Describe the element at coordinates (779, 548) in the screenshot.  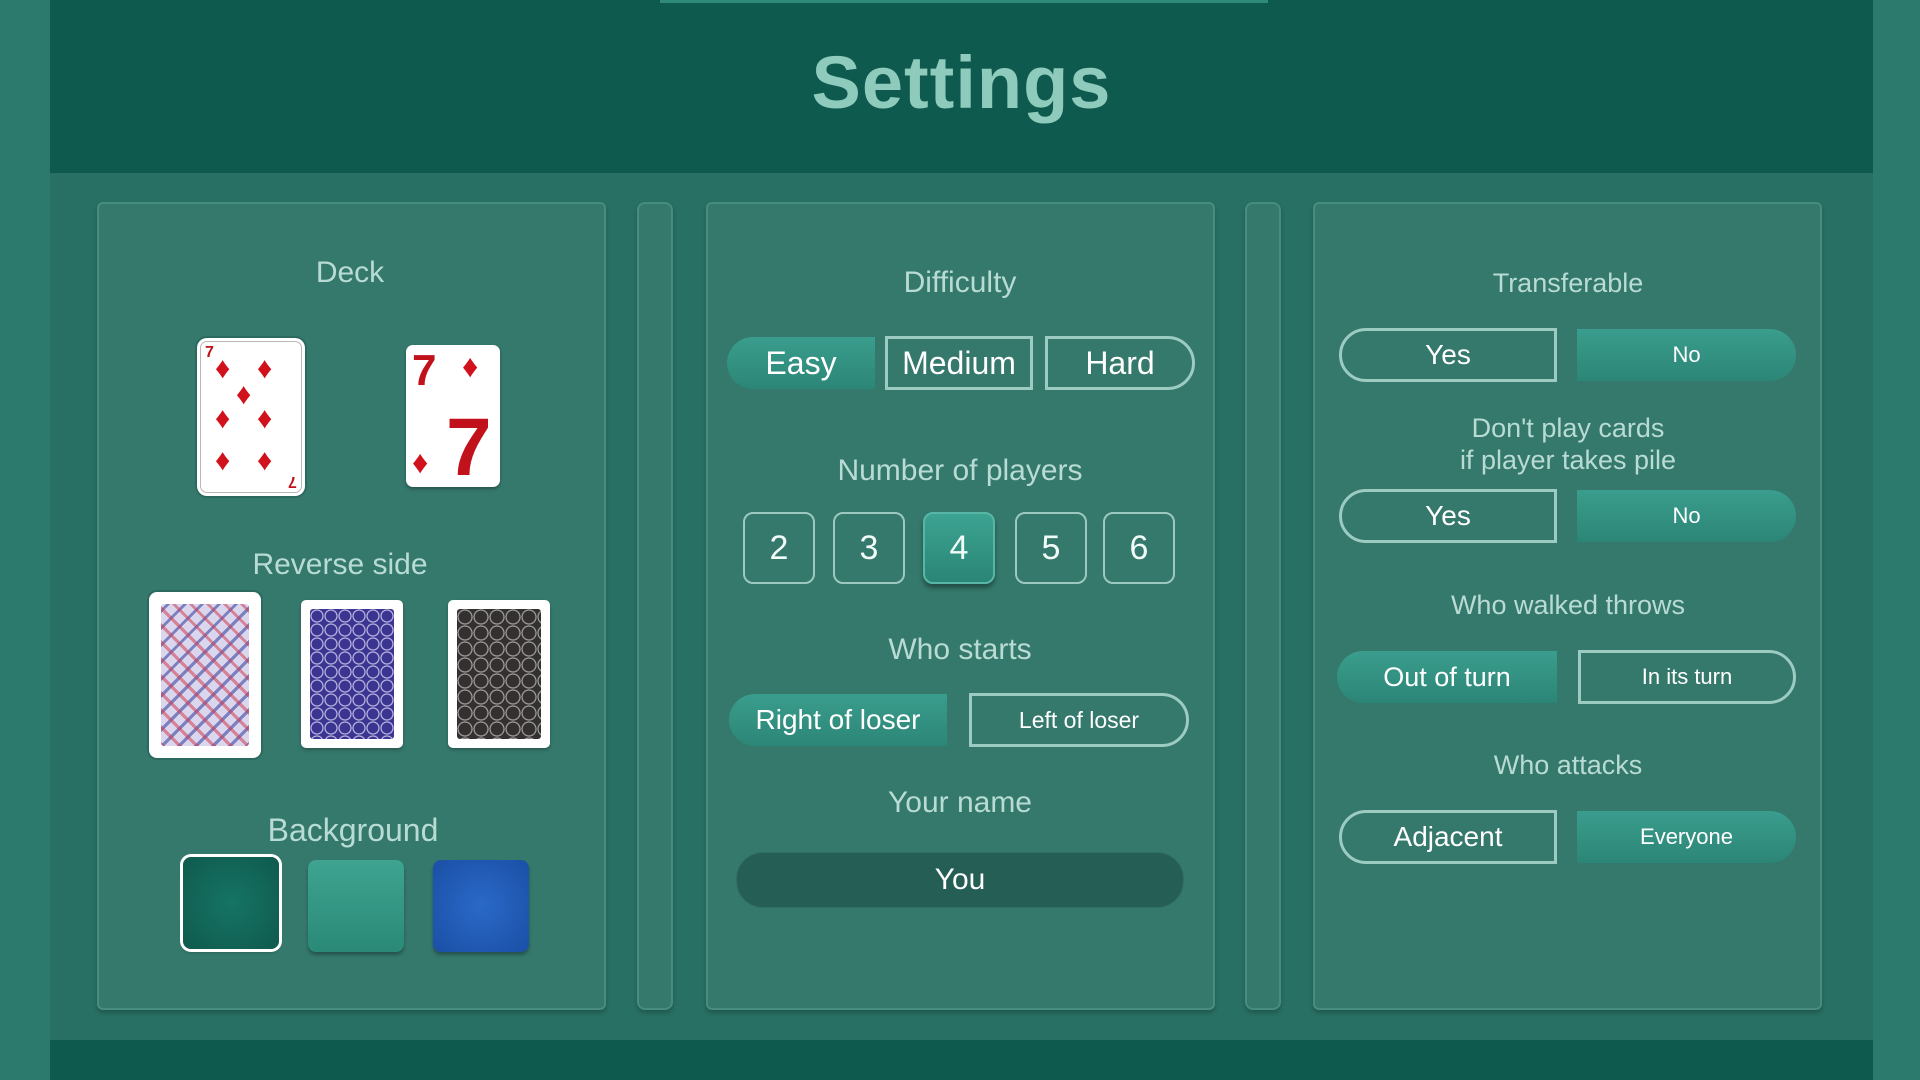
I see `players-option-2: 2` at that location.